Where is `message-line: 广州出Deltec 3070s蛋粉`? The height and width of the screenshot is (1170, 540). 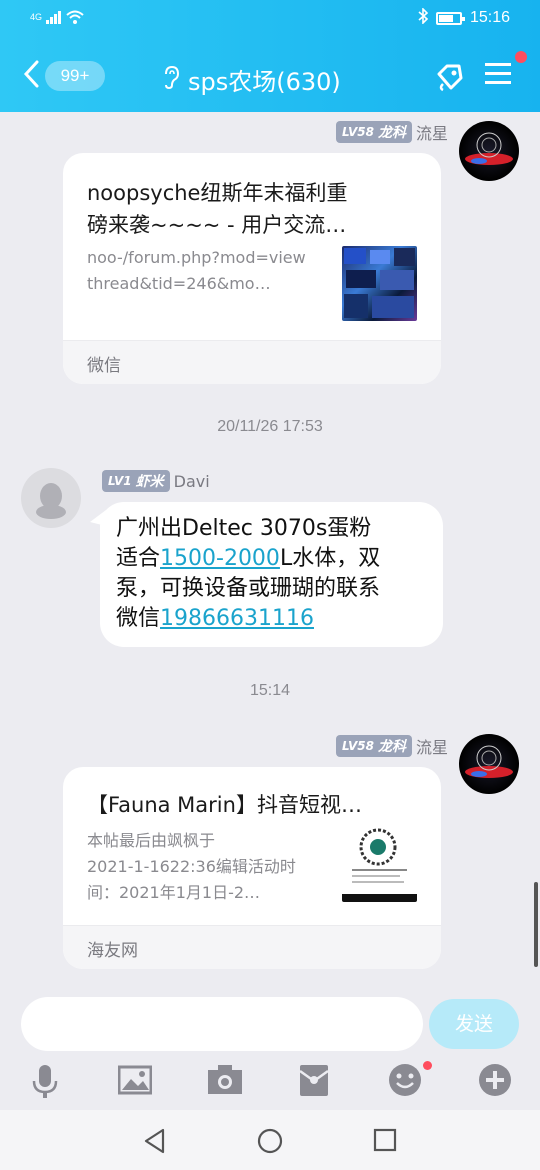
message-line: 广州出Deltec 3070s蛋粉 is located at coordinates (244, 528).